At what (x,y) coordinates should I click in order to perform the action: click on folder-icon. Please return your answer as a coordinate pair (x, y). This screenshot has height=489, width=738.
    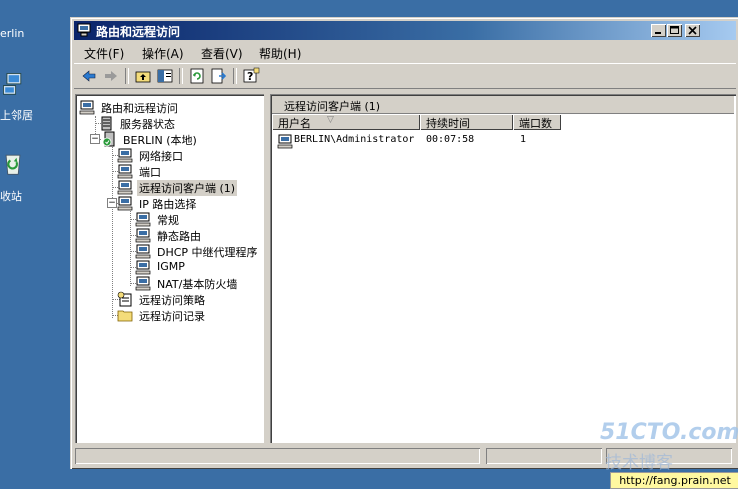
    Looking at the image, I should click on (125, 316).